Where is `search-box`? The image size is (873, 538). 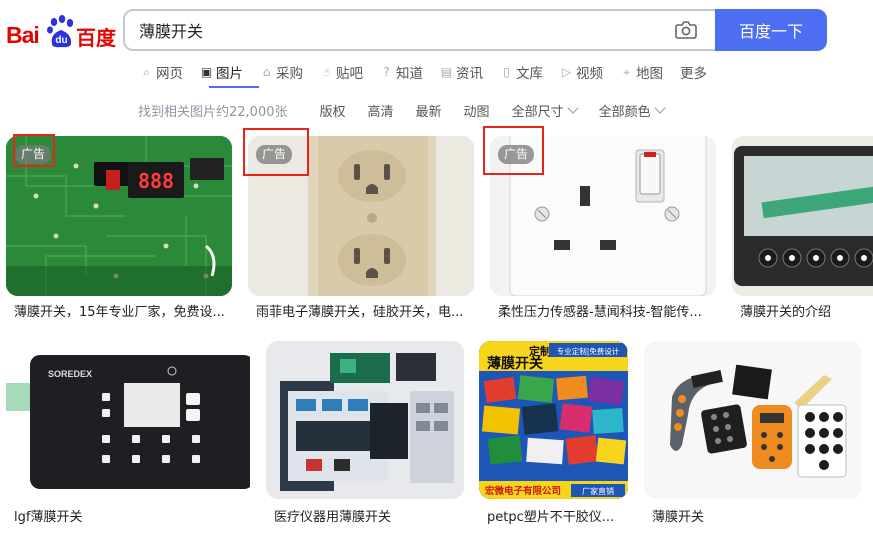 search-box is located at coordinates (419, 30).